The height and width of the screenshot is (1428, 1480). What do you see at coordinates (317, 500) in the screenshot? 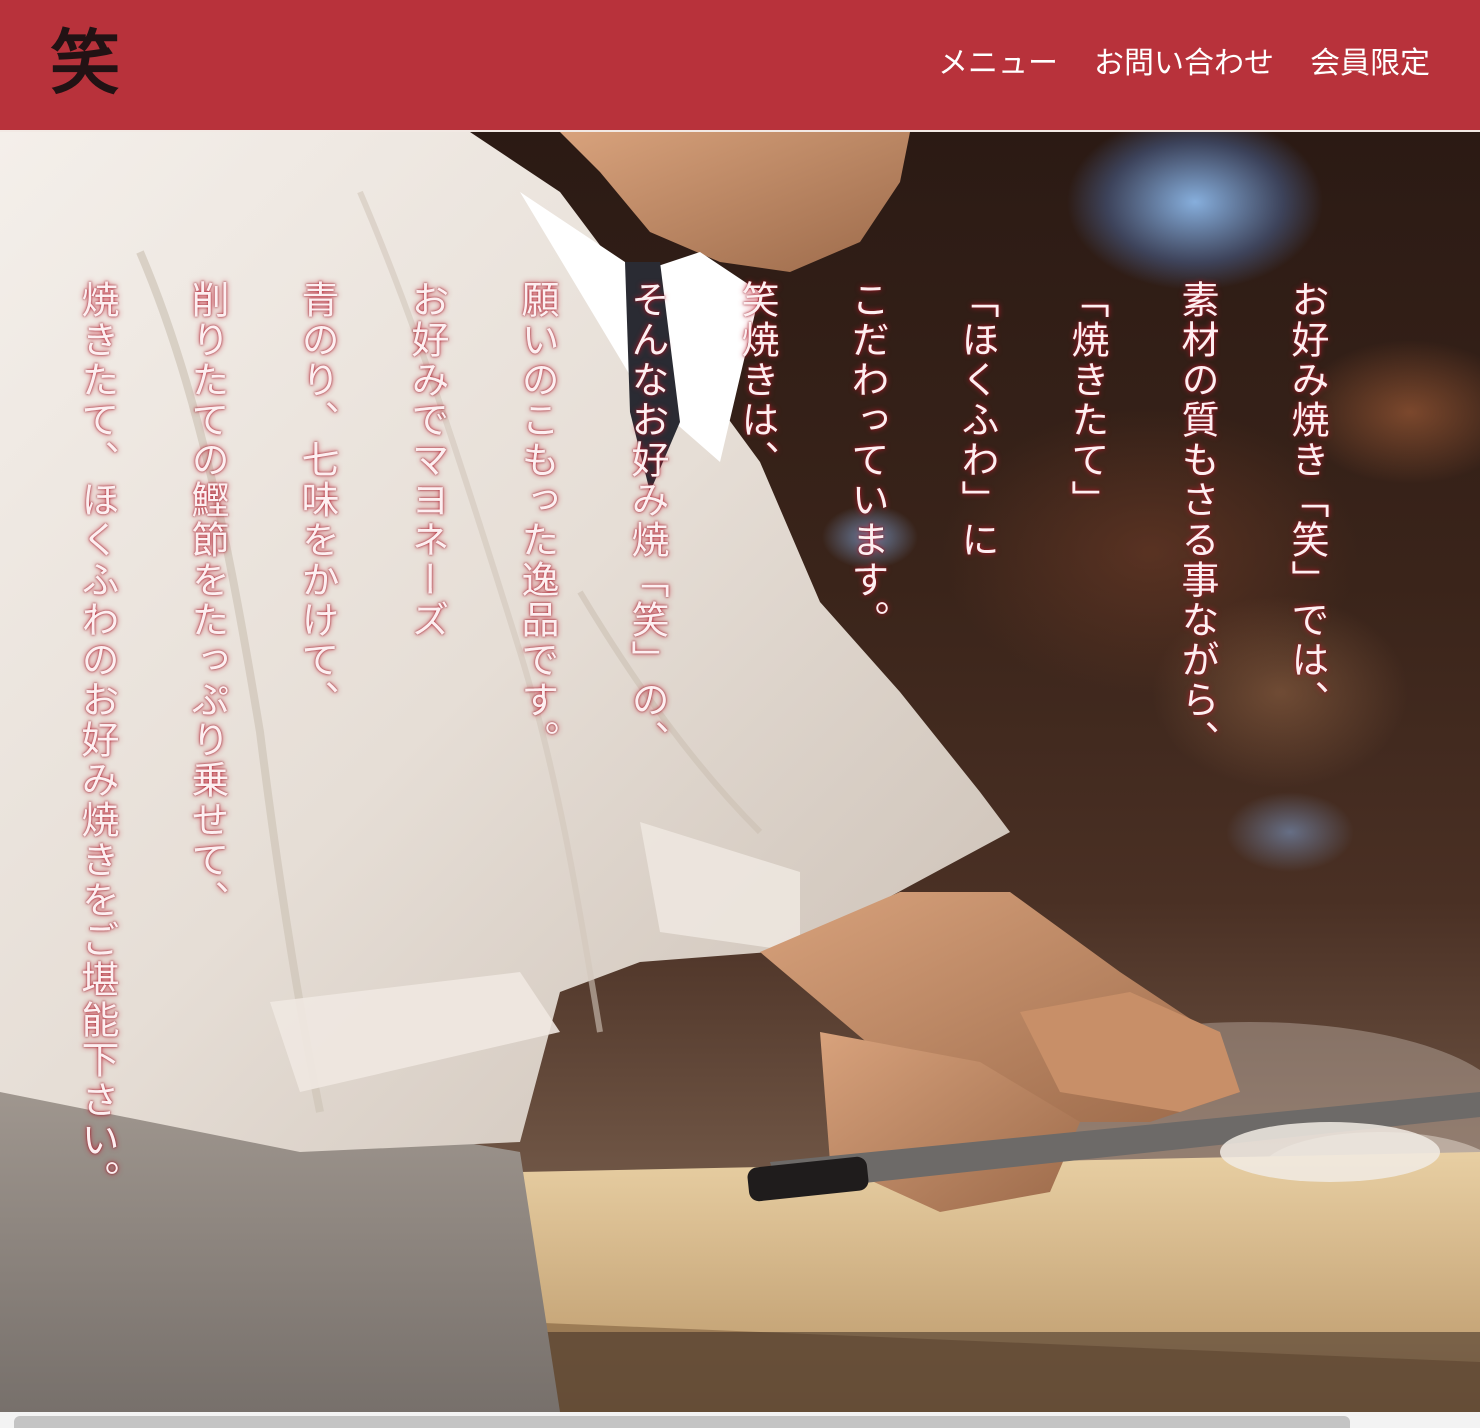
I see `hero-line: 青のり、七味をかけて、` at bounding box center [317, 500].